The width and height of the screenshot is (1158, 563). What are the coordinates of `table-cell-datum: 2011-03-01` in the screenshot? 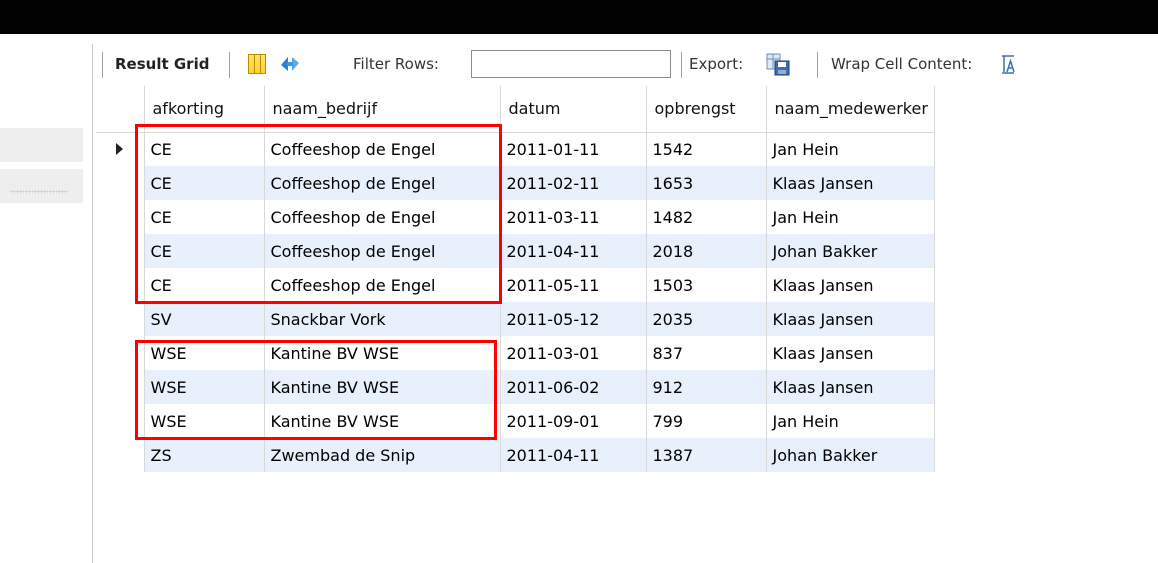 It's located at (573, 353).